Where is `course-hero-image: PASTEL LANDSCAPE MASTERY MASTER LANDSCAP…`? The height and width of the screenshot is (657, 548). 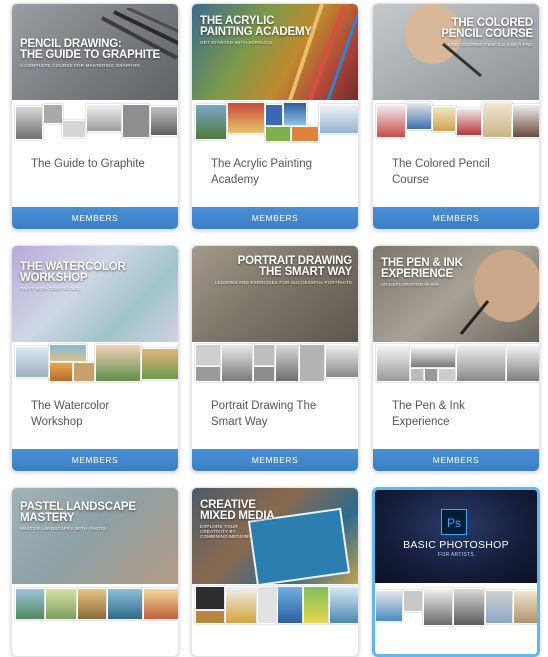
course-hero-image: PASTEL LANDSCAPE MASTERY MASTER LANDSCAP… is located at coordinates (95, 536).